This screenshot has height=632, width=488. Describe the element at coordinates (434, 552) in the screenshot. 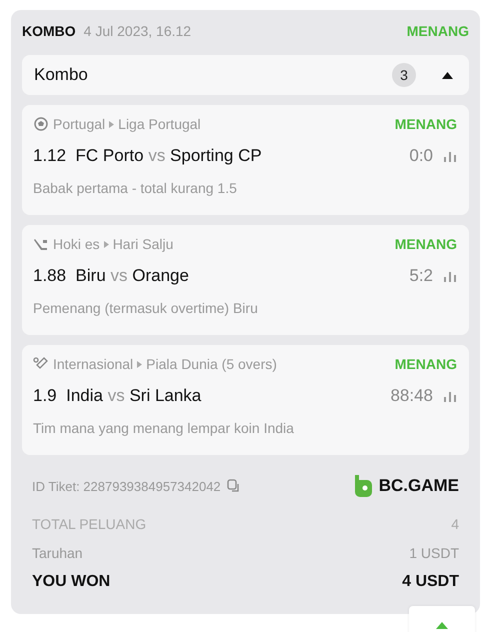

I see `total-value: 1 USDT` at that location.